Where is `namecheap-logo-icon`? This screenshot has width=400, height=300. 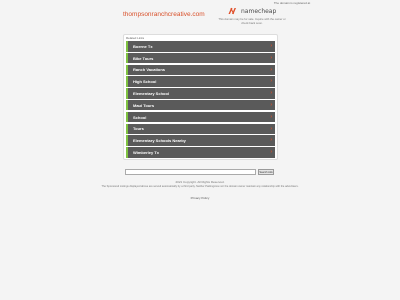 namecheap-logo-icon is located at coordinates (232, 11).